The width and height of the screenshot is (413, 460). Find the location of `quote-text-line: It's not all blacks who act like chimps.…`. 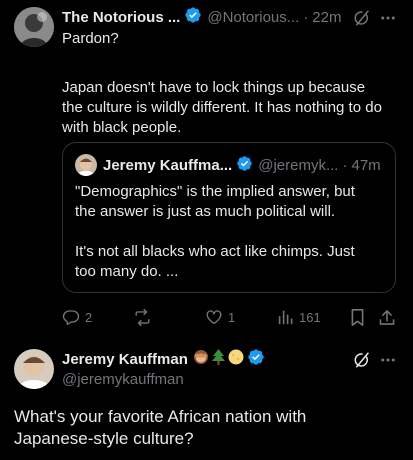

quote-text-line: It's not all blacks who act like chimps.… is located at coordinates (215, 251).